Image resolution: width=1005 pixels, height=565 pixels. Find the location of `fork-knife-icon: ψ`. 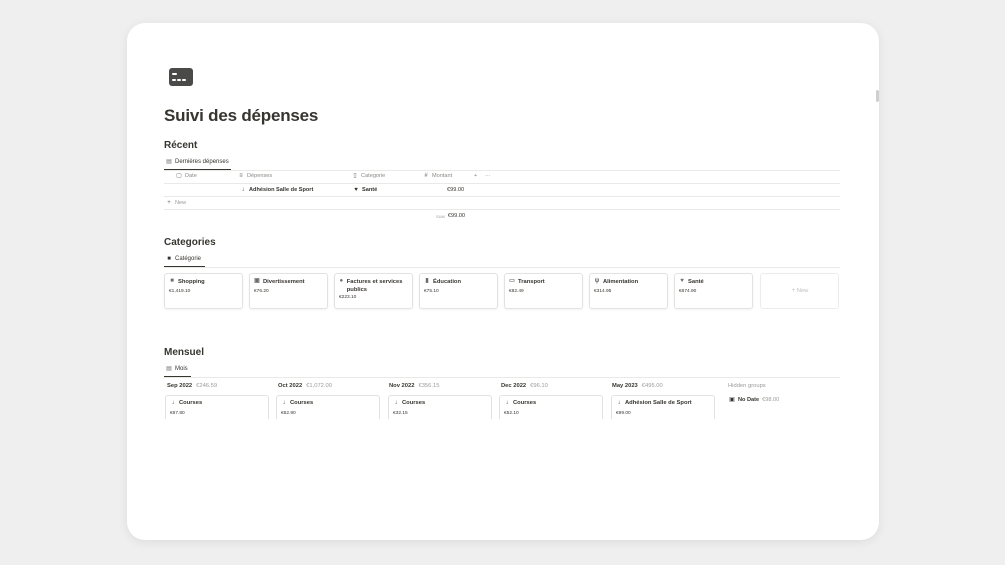

fork-knife-icon: ψ is located at coordinates (597, 281).